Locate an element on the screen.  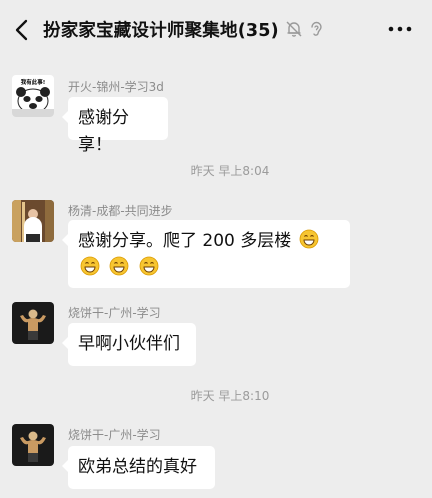
chat-header: 扮家家宝藏设计师聚集地(35) is located at coordinates (216, 30).